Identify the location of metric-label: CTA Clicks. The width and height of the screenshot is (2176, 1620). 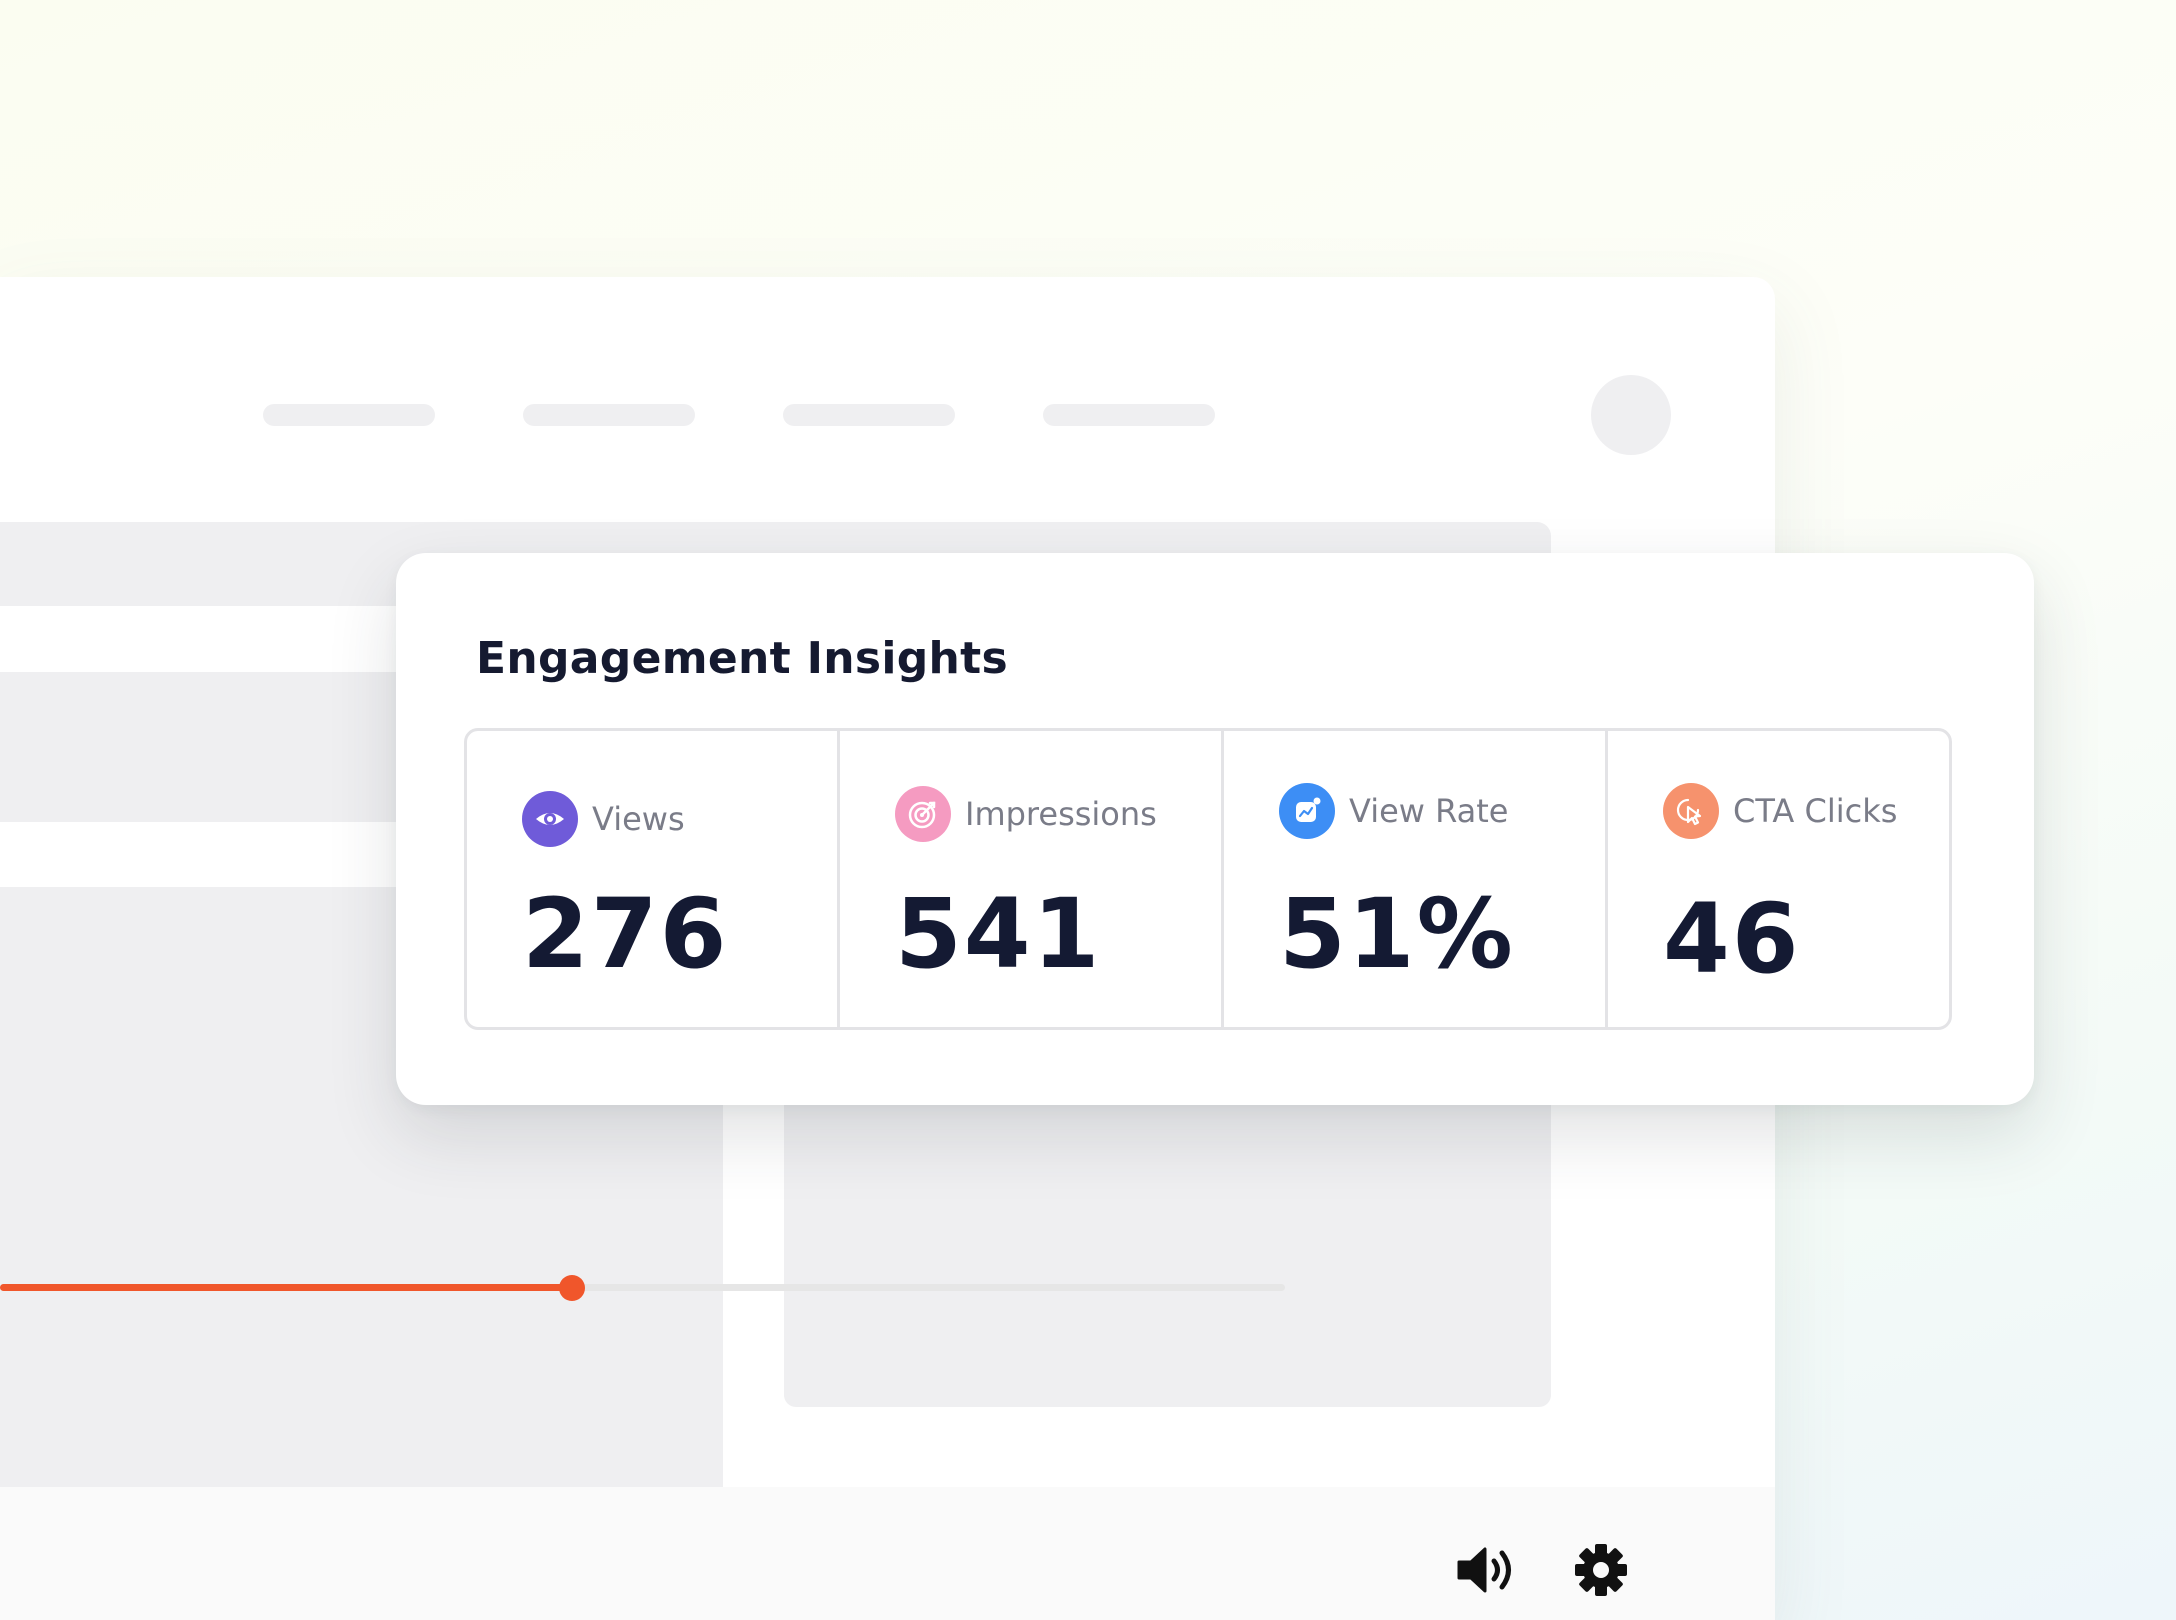
(1815, 811).